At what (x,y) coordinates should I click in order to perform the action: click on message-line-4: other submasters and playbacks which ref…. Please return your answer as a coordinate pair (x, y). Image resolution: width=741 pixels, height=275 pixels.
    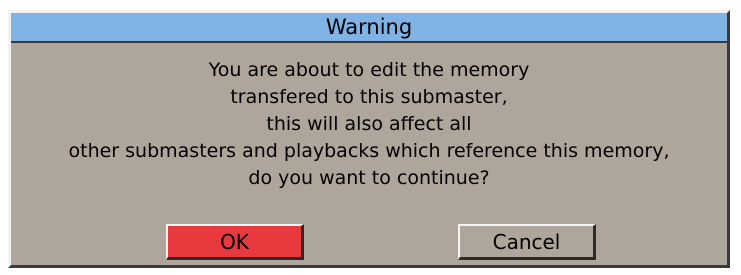
    Looking at the image, I should click on (369, 151).